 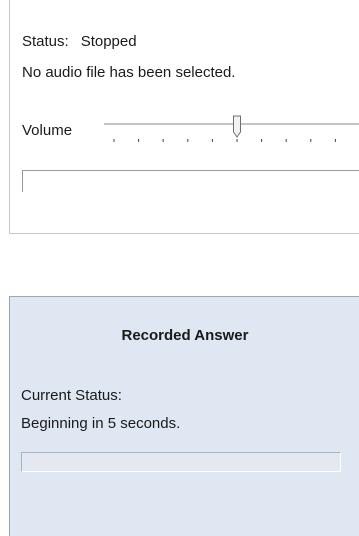 What do you see at coordinates (228, 132) in the screenshot?
I see `volume-slider` at bounding box center [228, 132].